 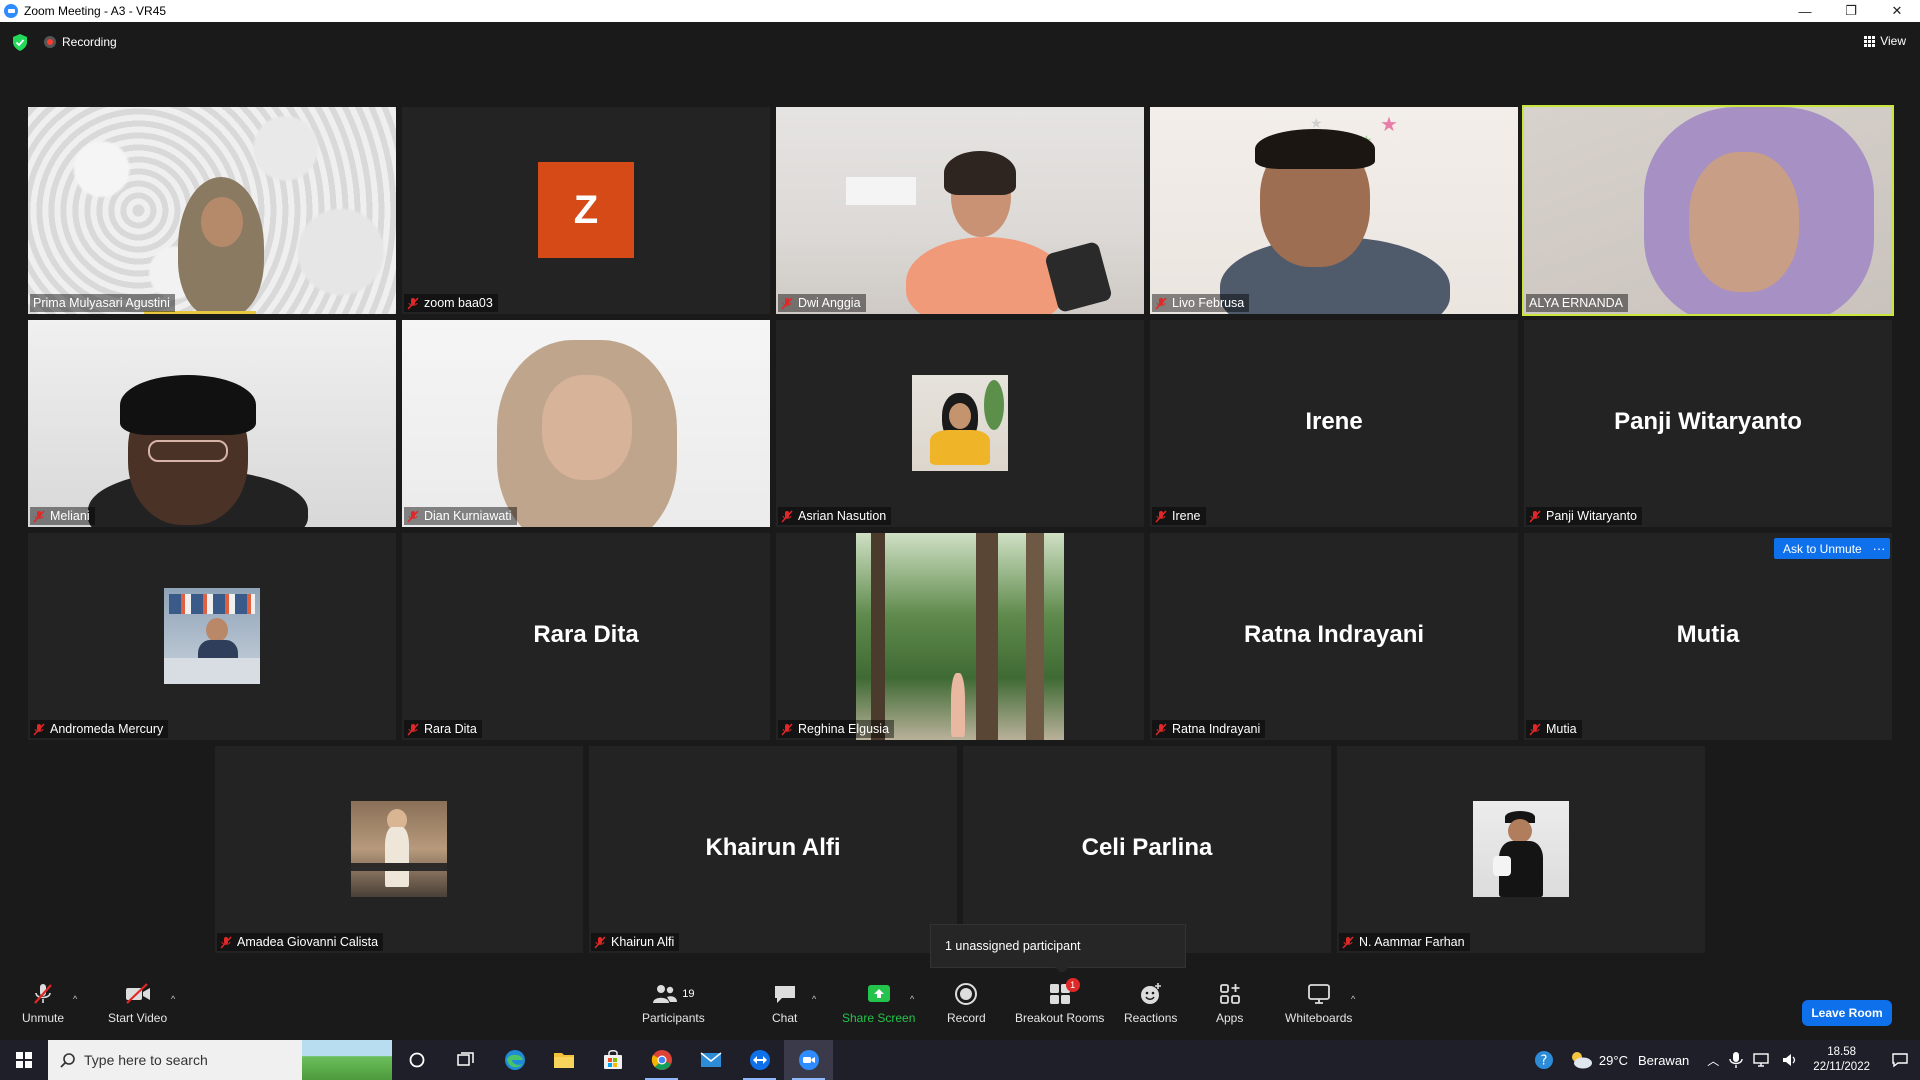 I want to click on cortana-button, so click(x=416, y=1060).